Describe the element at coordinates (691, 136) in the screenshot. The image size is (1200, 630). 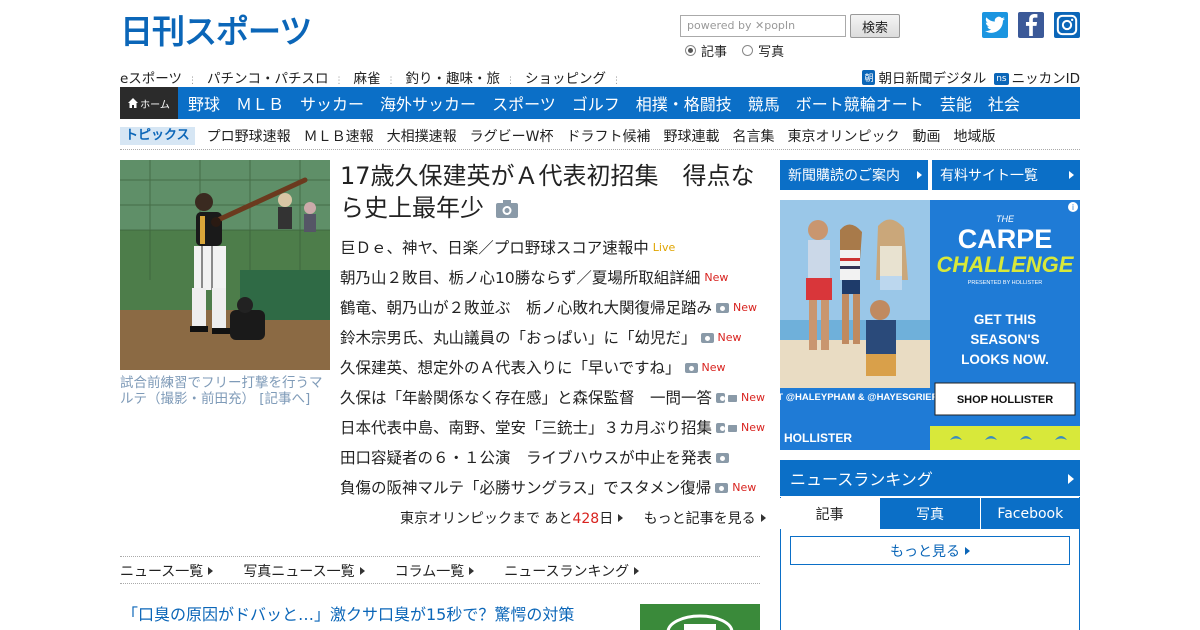
I see `topic-link: 野球連載` at that location.